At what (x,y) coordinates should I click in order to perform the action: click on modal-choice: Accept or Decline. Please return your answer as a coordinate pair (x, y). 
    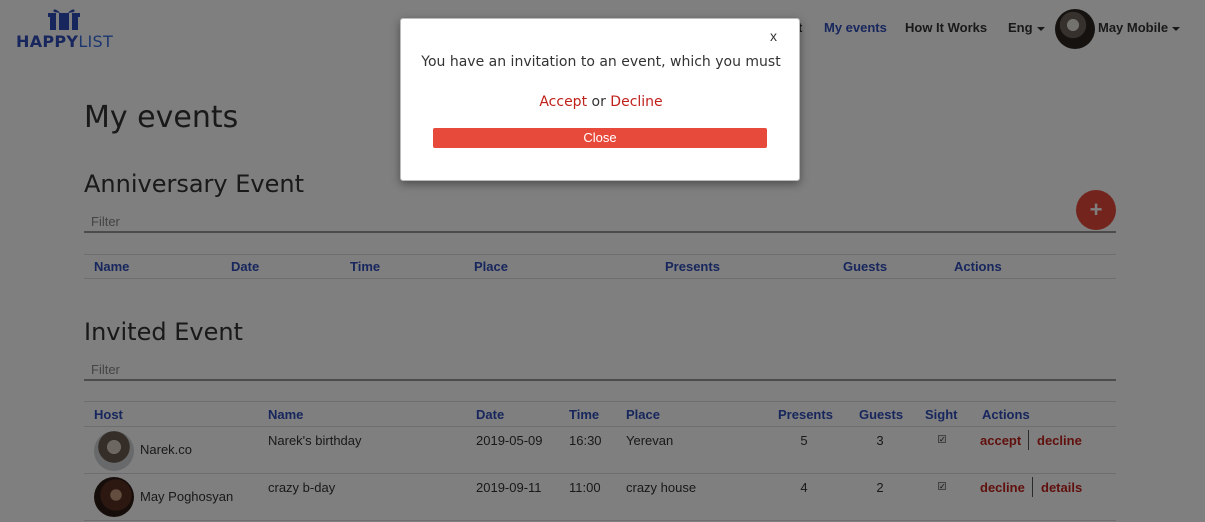
    Looking at the image, I should click on (601, 102).